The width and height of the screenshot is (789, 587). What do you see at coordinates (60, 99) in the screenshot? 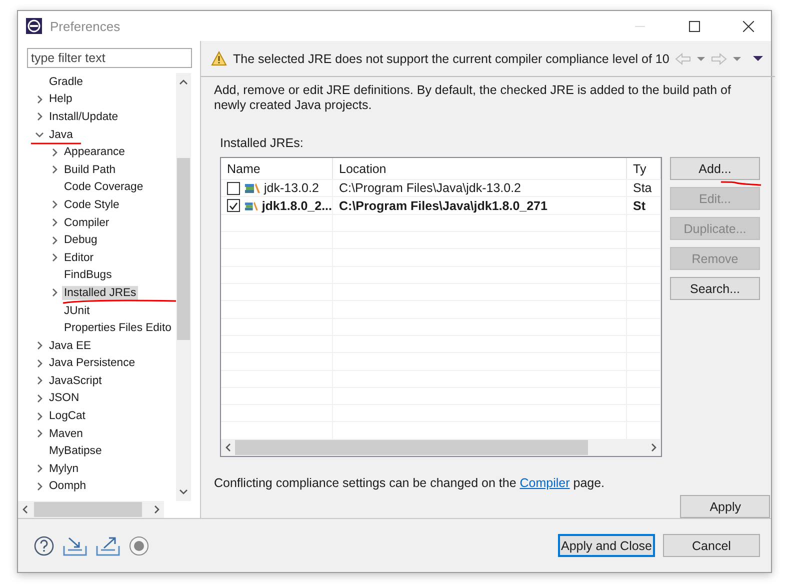
I see `tree-item: Help` at bounding box center [60, 99].